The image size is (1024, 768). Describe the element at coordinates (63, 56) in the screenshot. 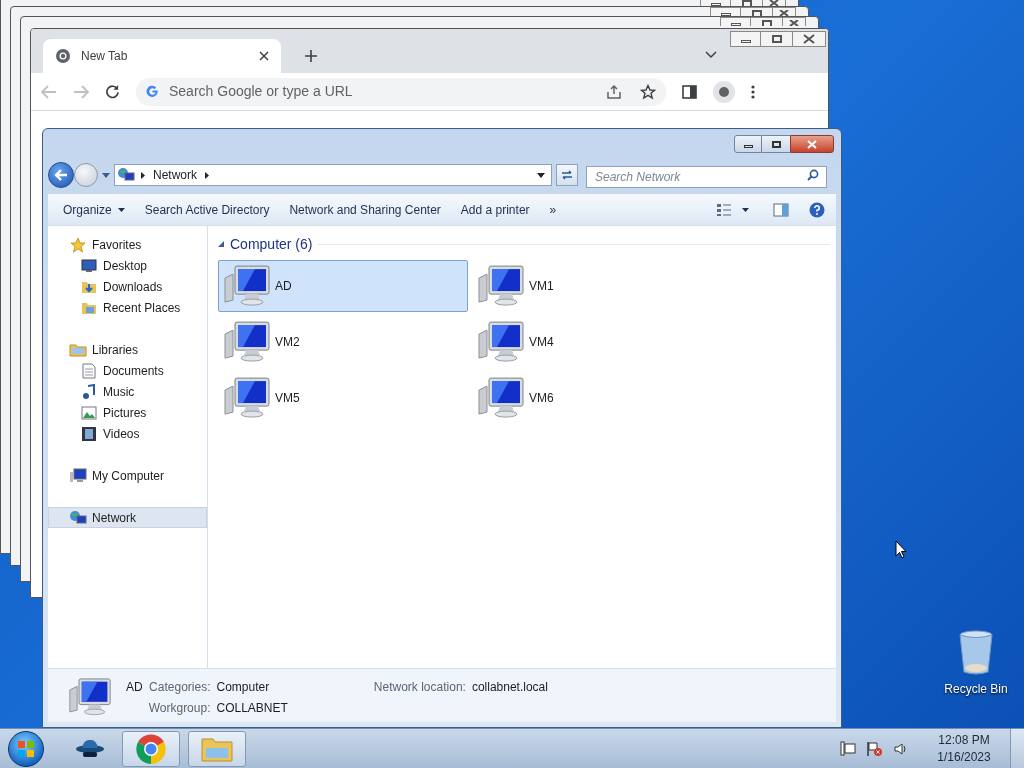

I see `chrome-logo-icon` at that location.